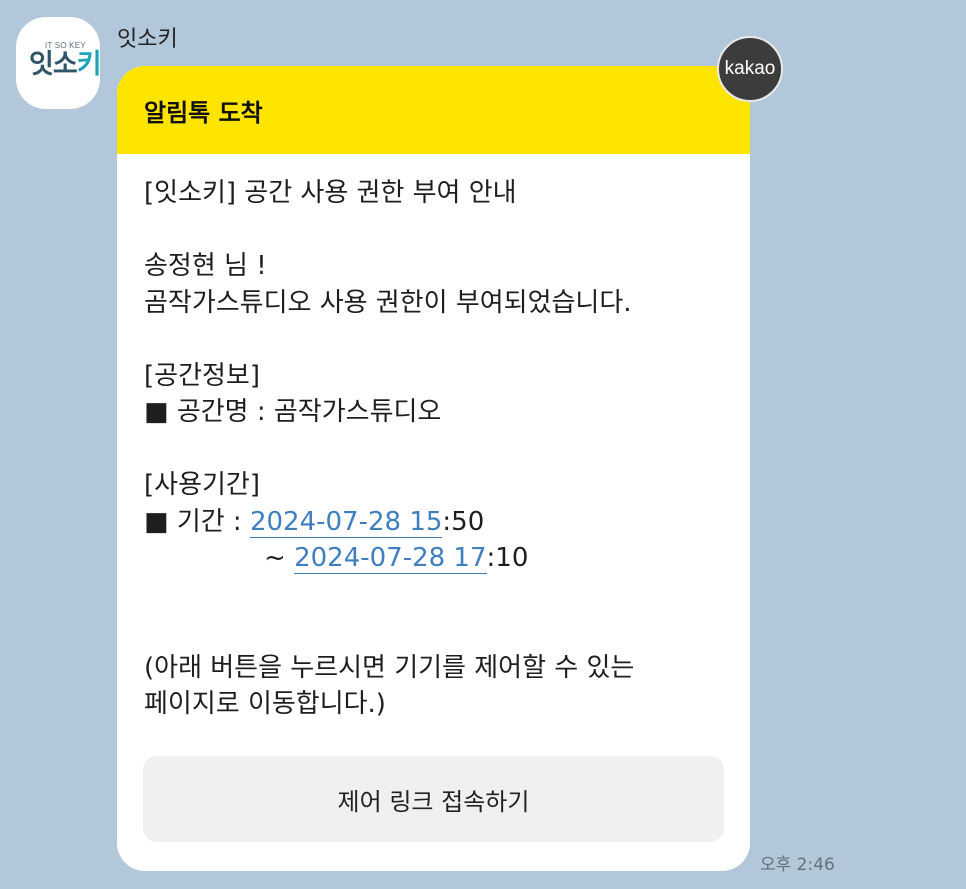 The height and width of the screenshot is (889, 966). What do you see at coordinates (346, 522) in the screenshot?
I see `period-start-link: 2024-07-28 15` at bounding box center [346, 522].